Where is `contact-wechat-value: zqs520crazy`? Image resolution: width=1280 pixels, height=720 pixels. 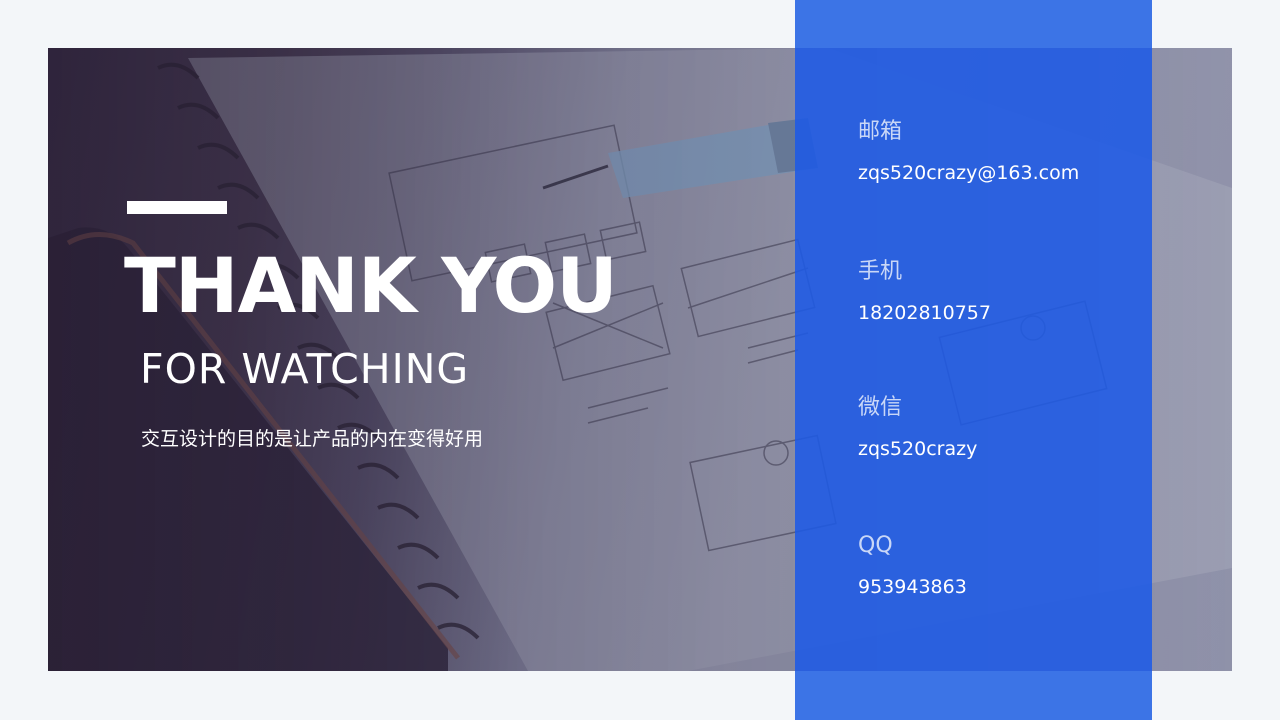
contact-wechat-value: zqs520crazy is located at coordinates (918, 449).